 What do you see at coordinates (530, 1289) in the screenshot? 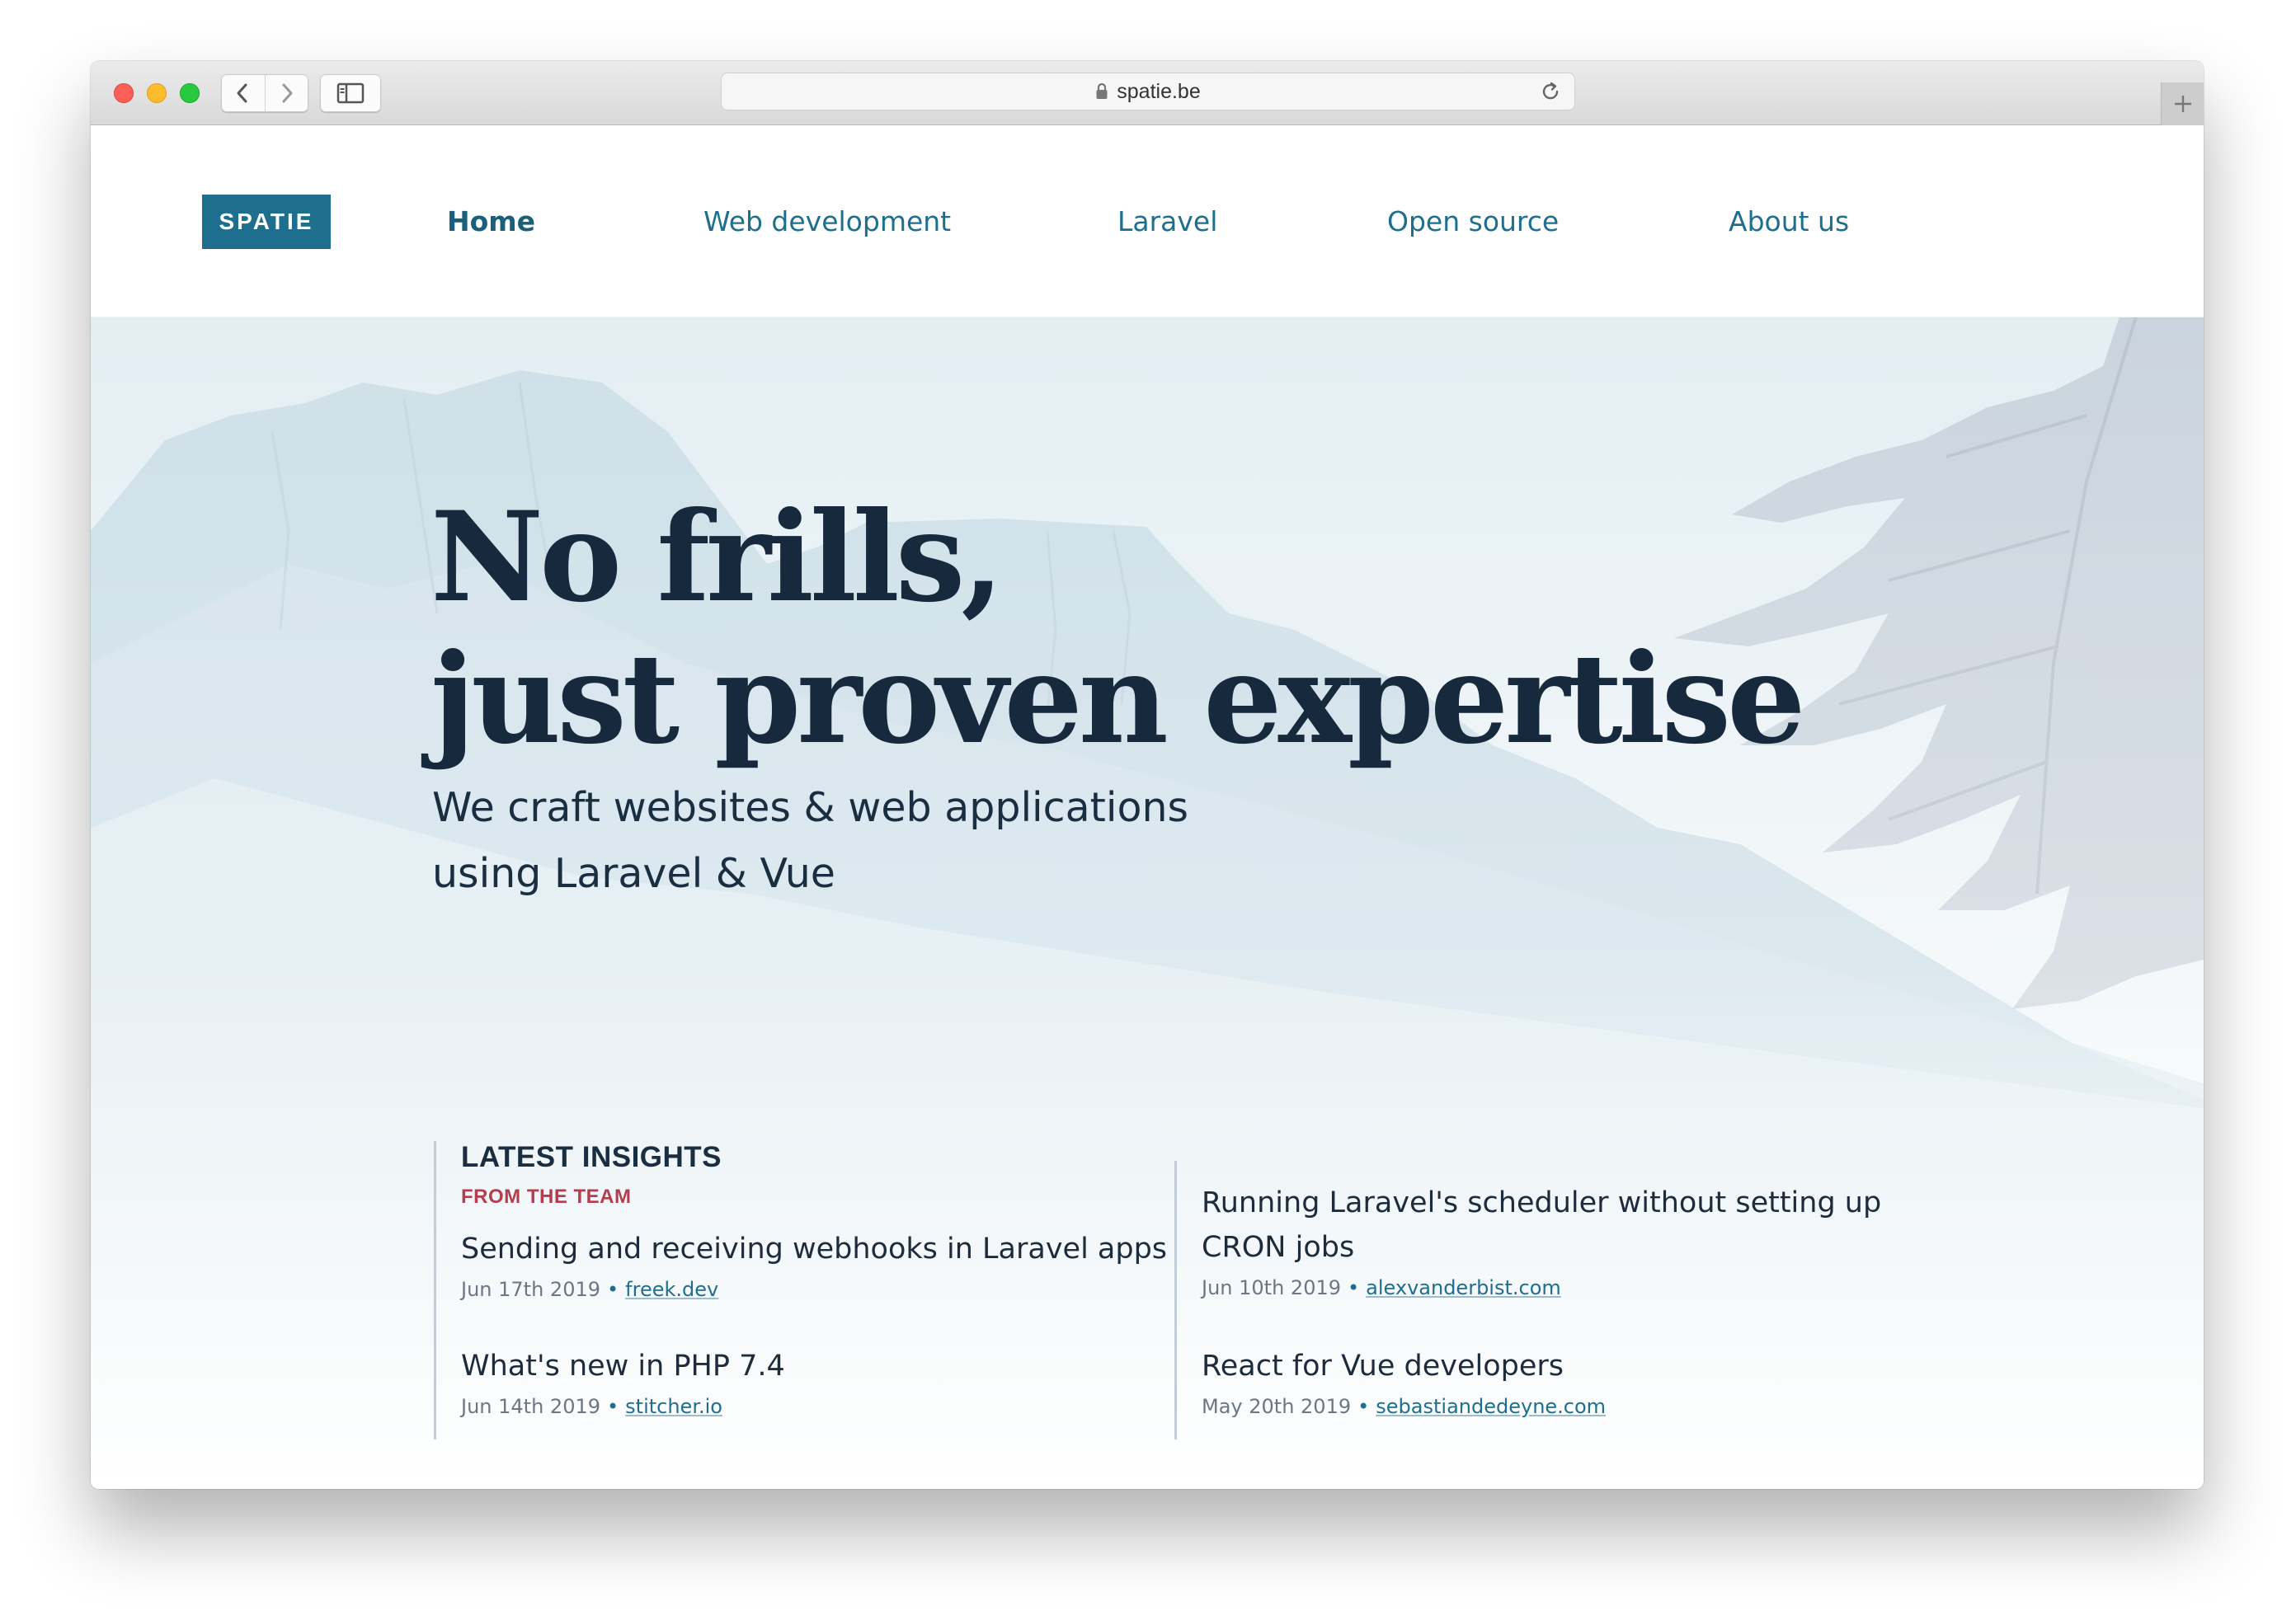
I see `article-date: Jun 17th 2019` at bounding box center [530, 1289].